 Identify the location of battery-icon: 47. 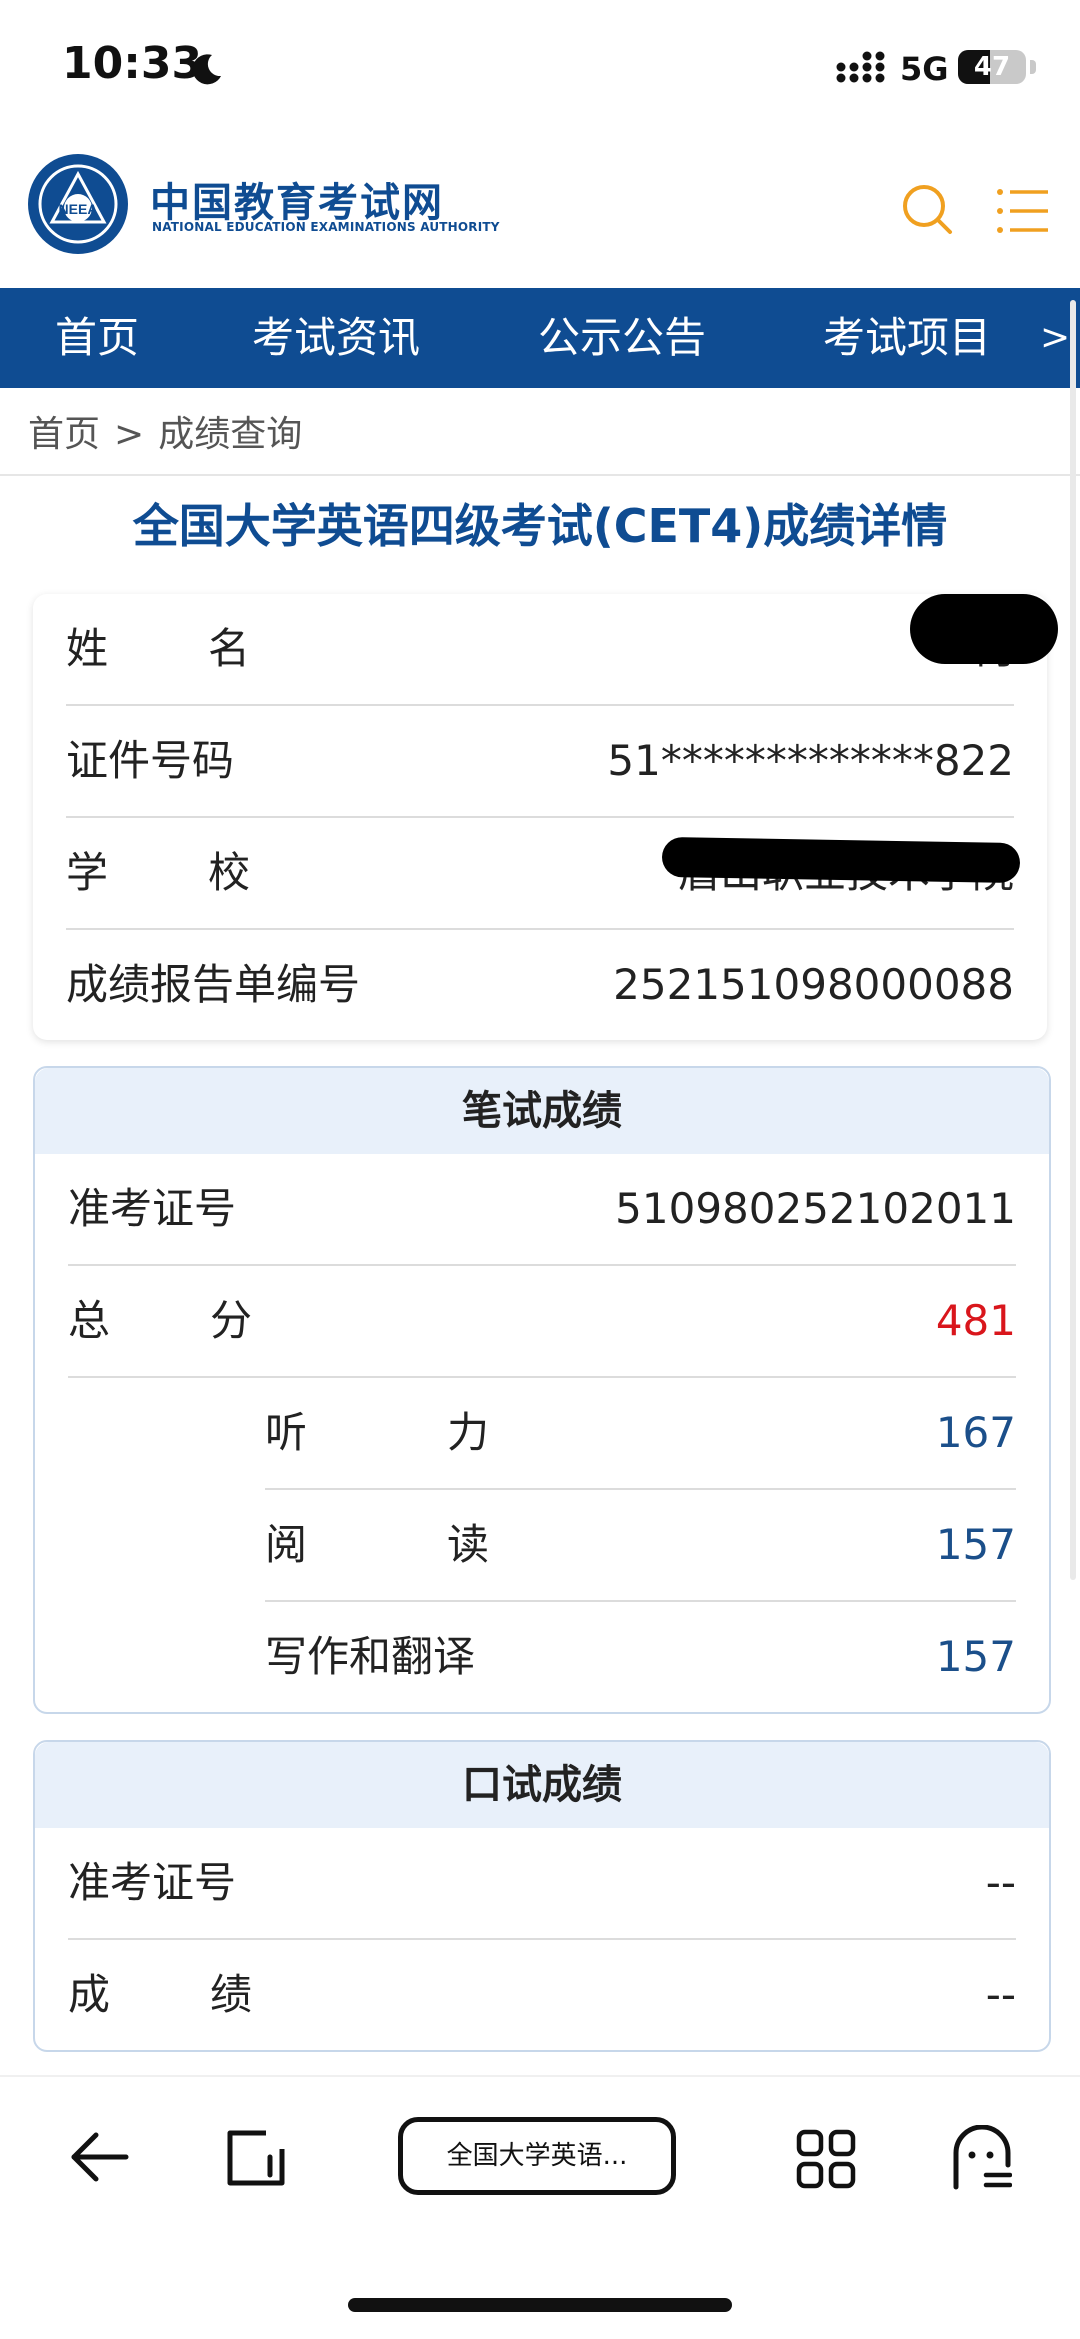
(992, 67).